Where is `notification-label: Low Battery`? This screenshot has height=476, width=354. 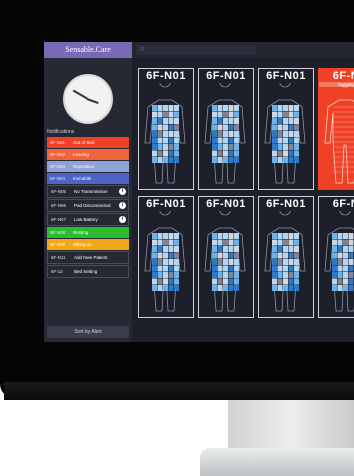 notification-label: Low Battery is located at coordinates (86, 219).